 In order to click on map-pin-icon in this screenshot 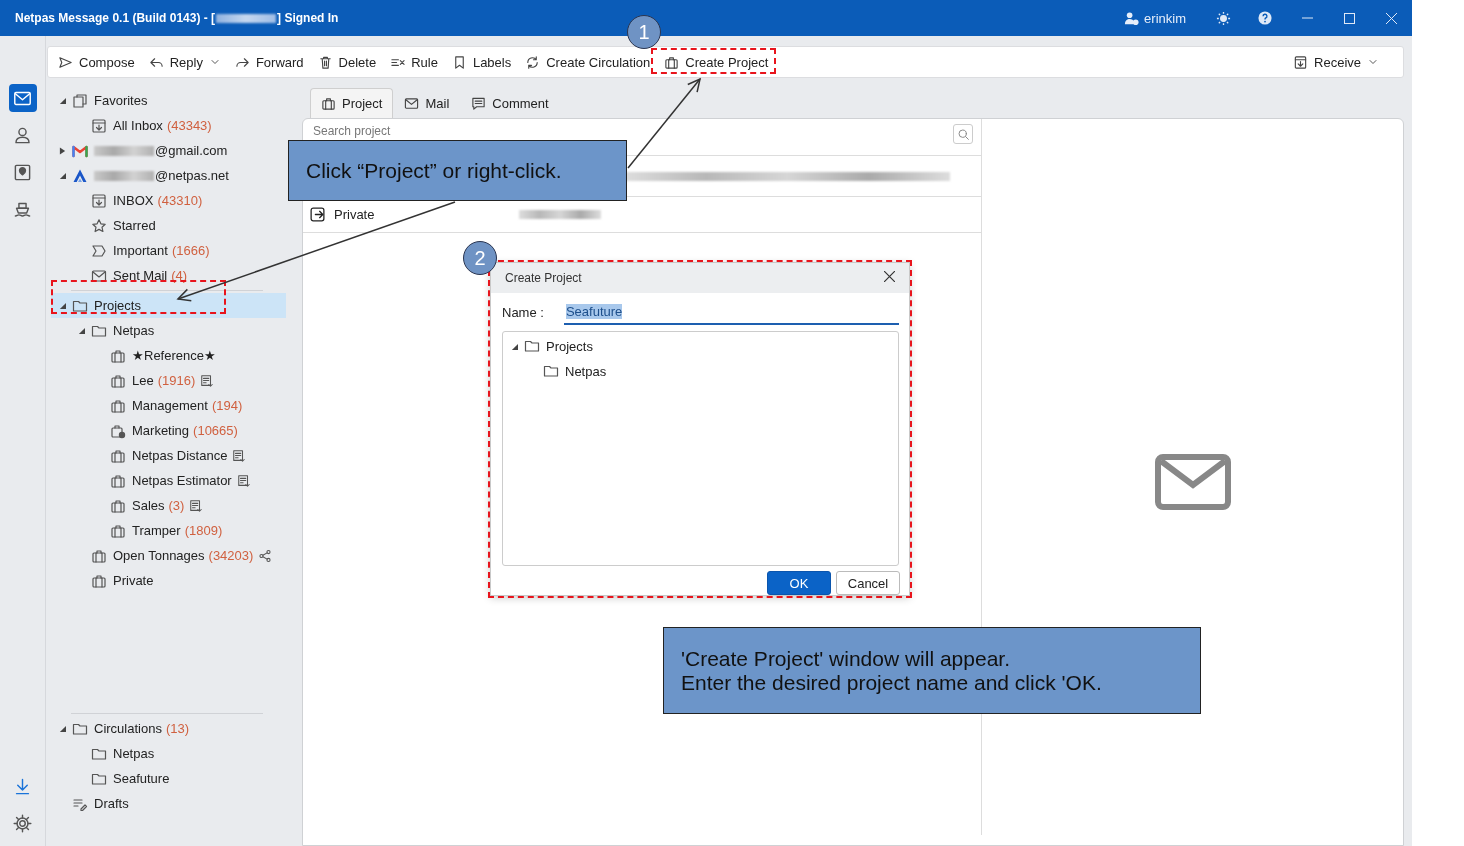, I will do `click(22, 172)`.